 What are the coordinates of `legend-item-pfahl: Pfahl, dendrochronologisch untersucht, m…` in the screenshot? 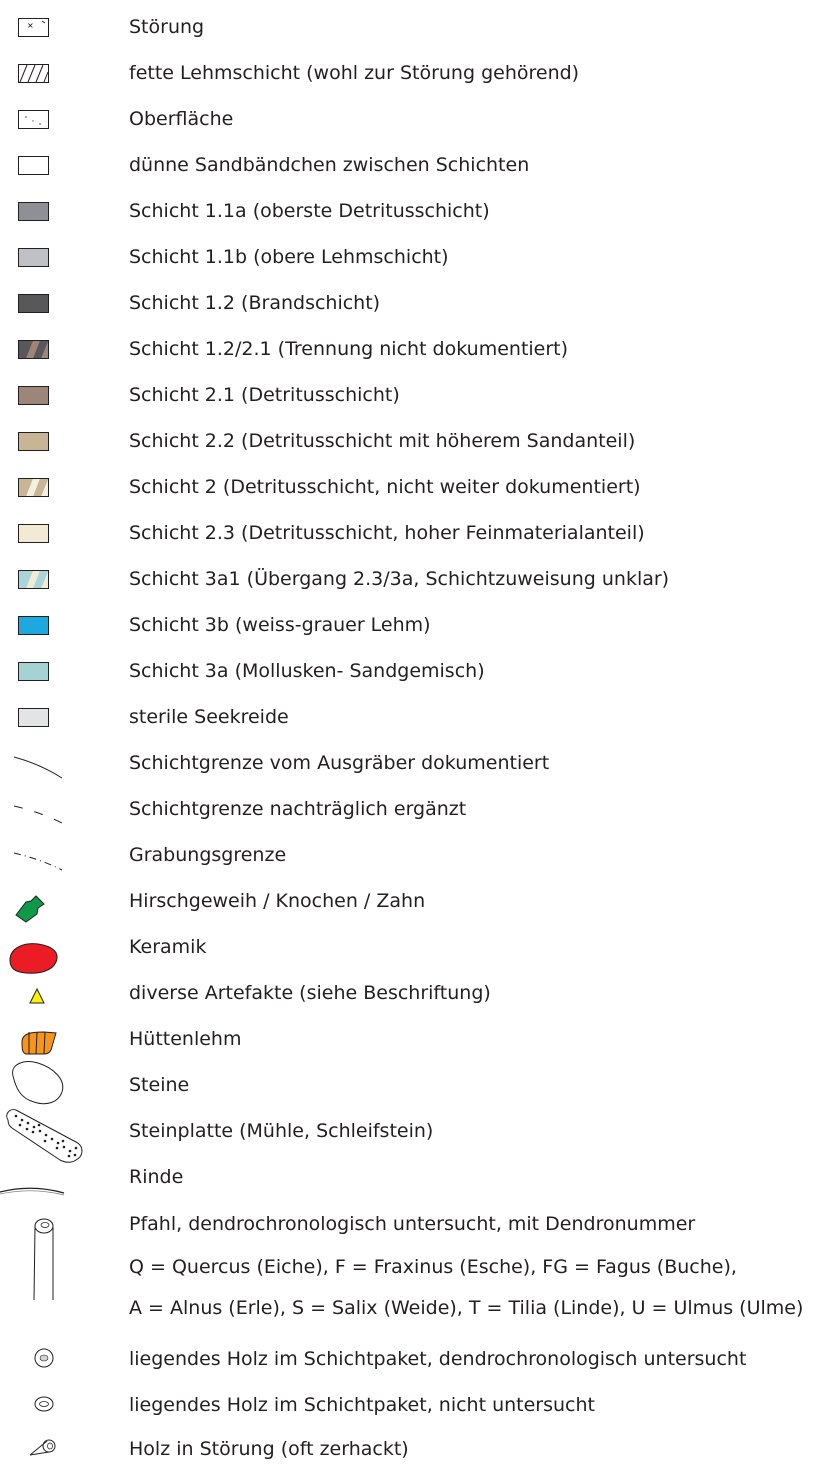 It's located at (417, 1260).